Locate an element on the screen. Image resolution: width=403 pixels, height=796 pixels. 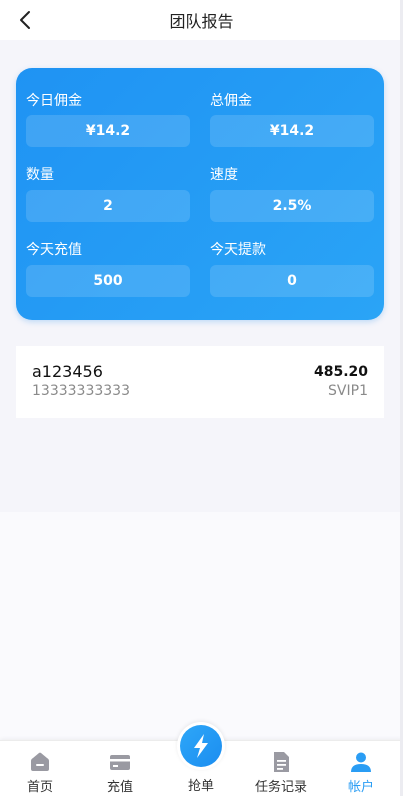
list-item: a123456 13333333333 485.20 SVIP1 is located at coordinates (200, 382).